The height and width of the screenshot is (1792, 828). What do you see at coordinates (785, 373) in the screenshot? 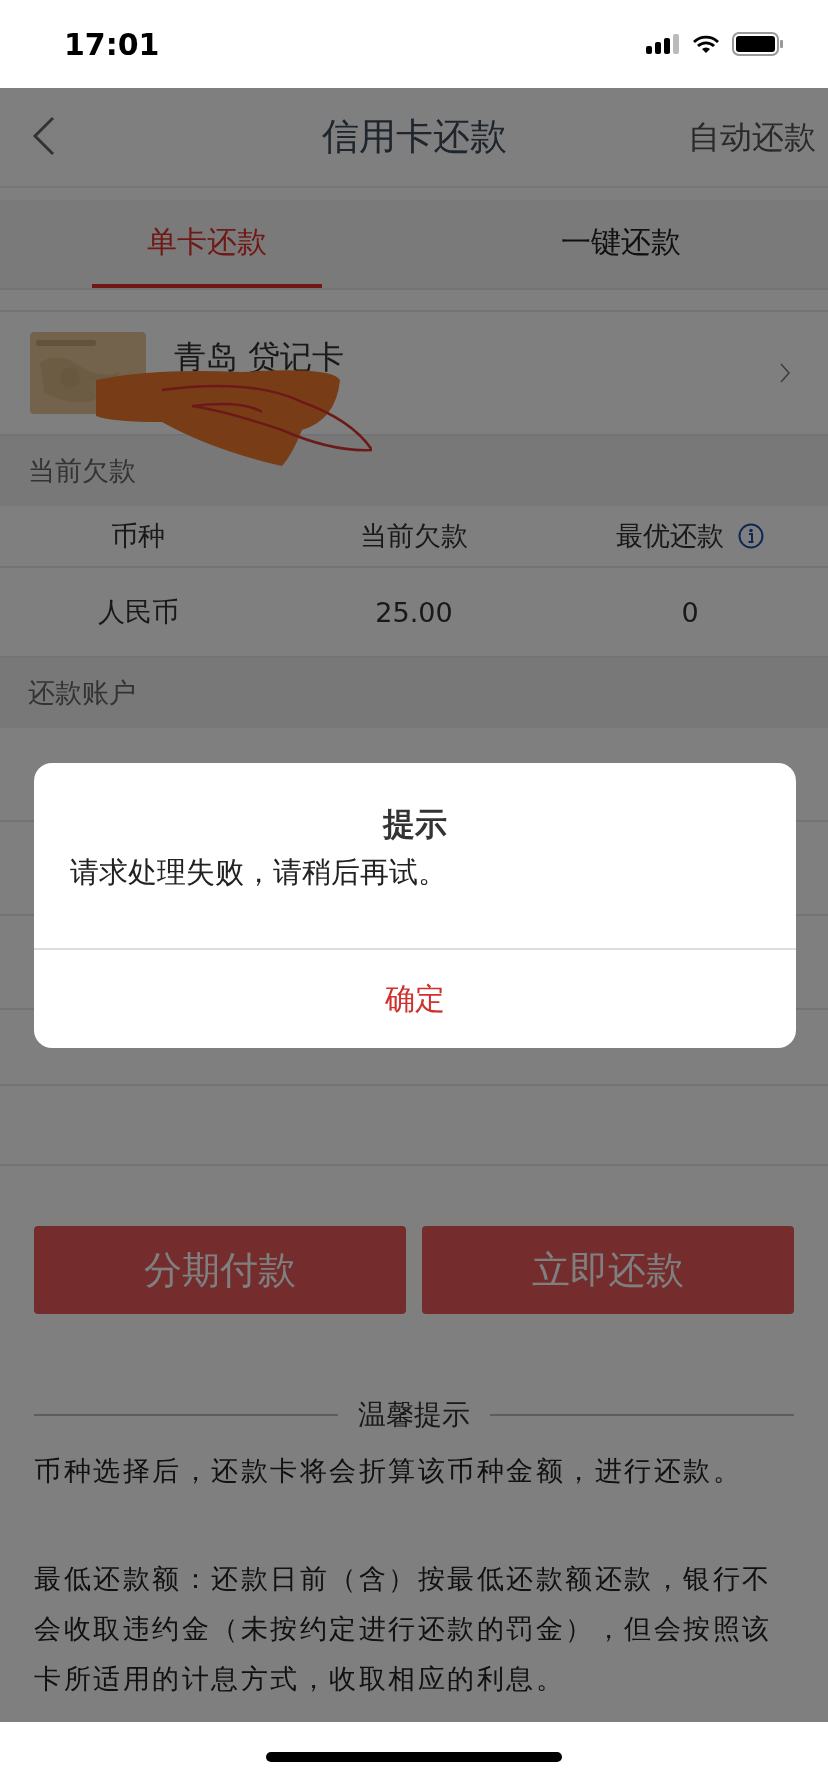
I see `chevron-right-icon` at bounding box center [785, 373].